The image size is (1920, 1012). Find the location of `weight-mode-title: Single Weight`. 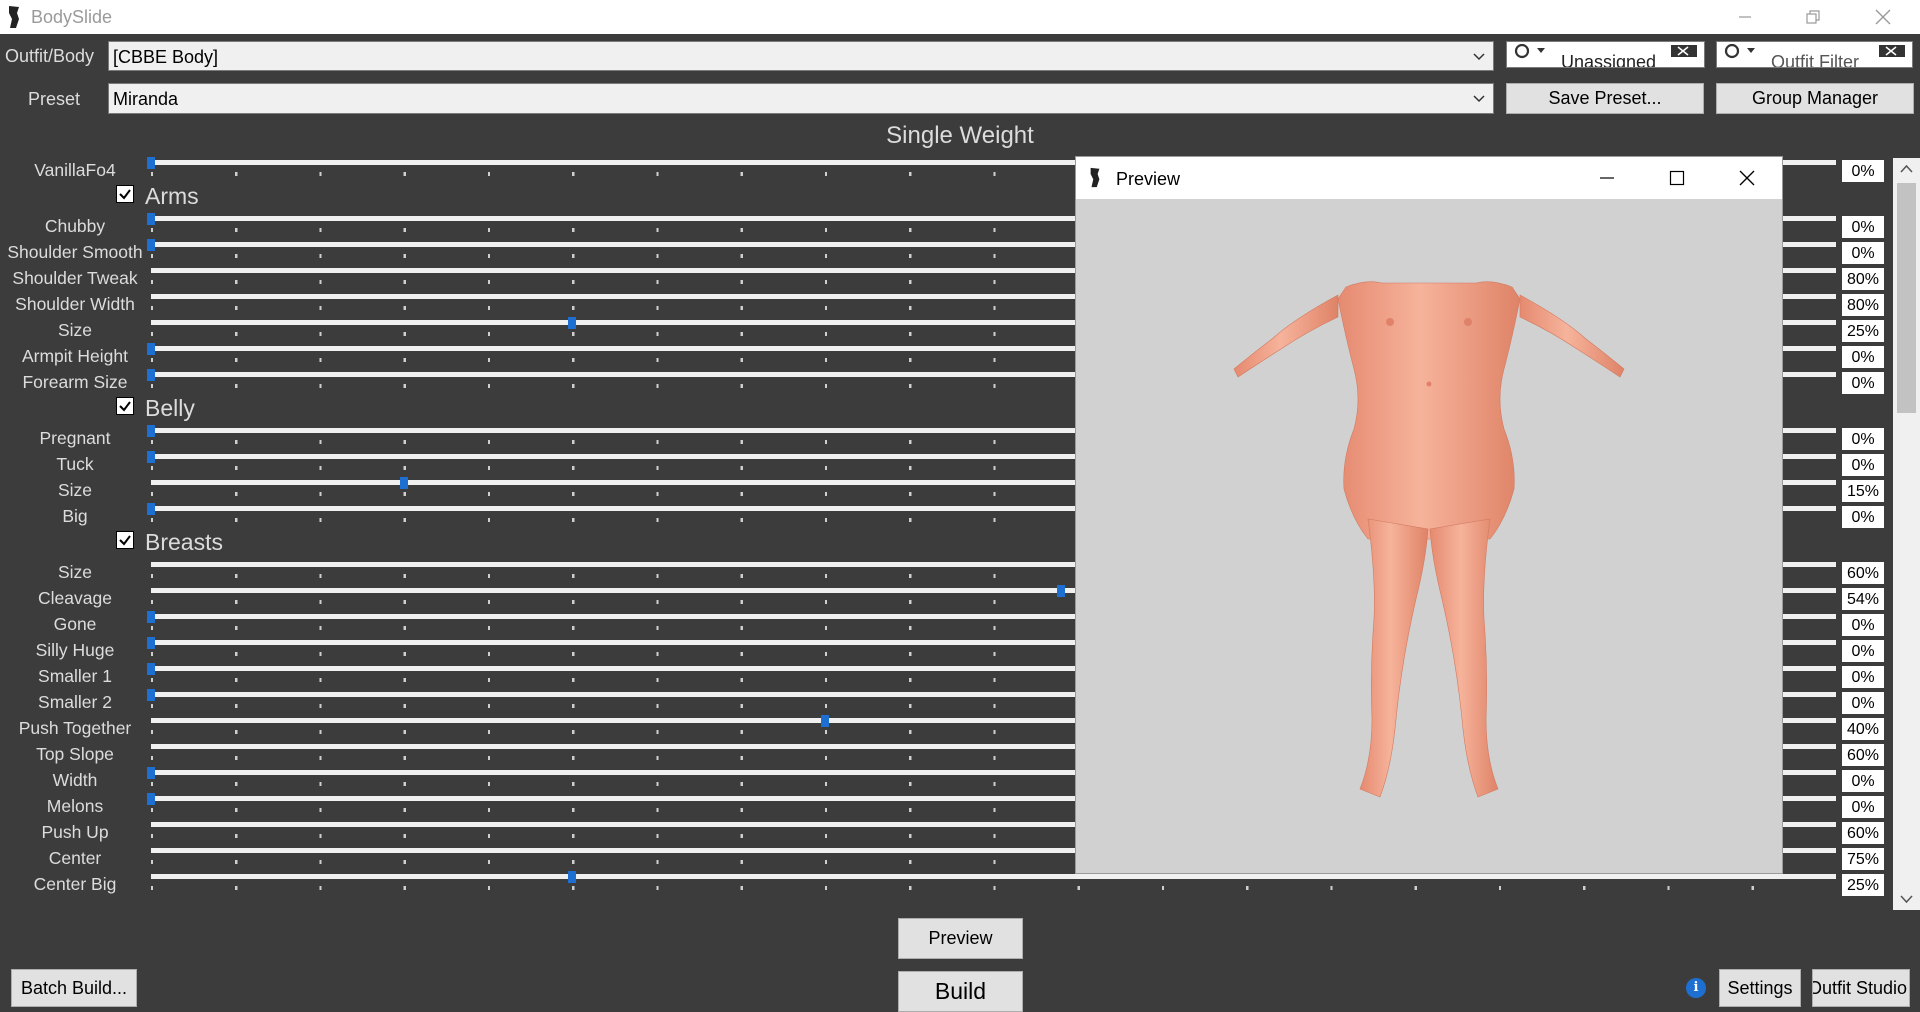

weight-mode-title: Single Weight is located at coordinates (960, 135).